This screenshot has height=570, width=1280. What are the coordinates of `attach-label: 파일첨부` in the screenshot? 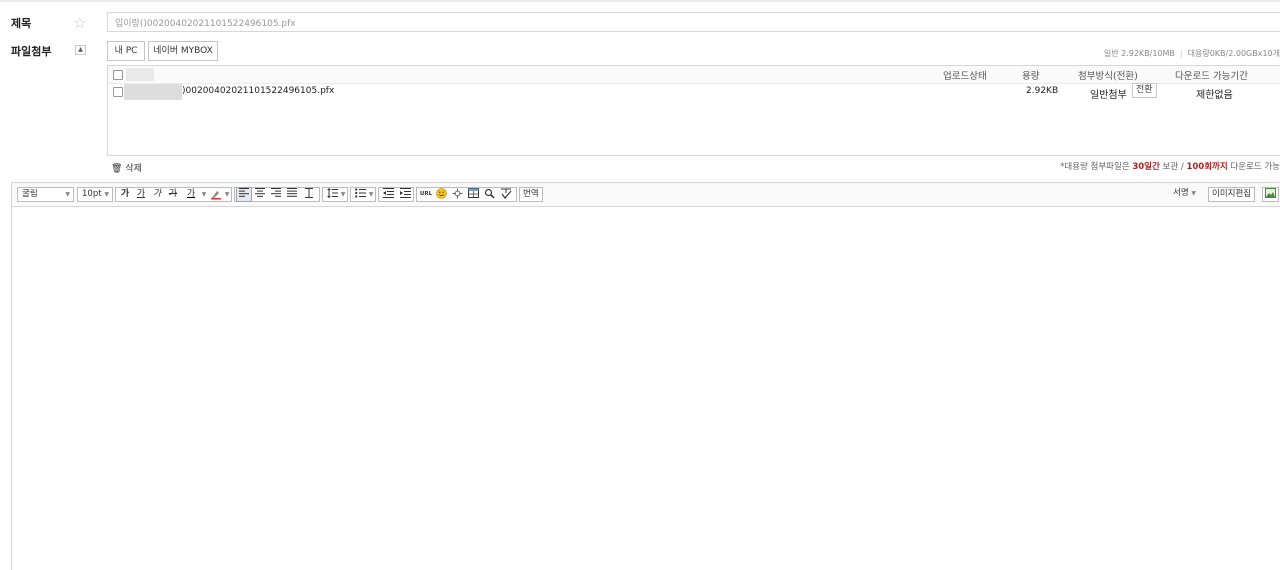 It's located at (31, 51).